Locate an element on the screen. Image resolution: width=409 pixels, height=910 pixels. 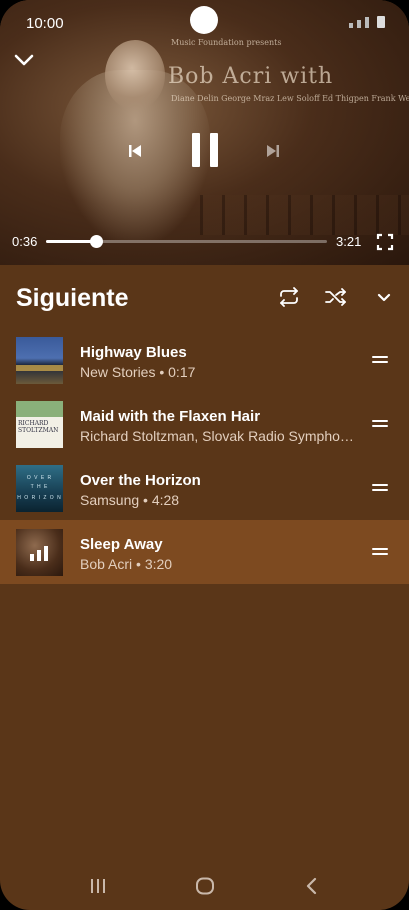
back-button is located at coordinates (312, 886).